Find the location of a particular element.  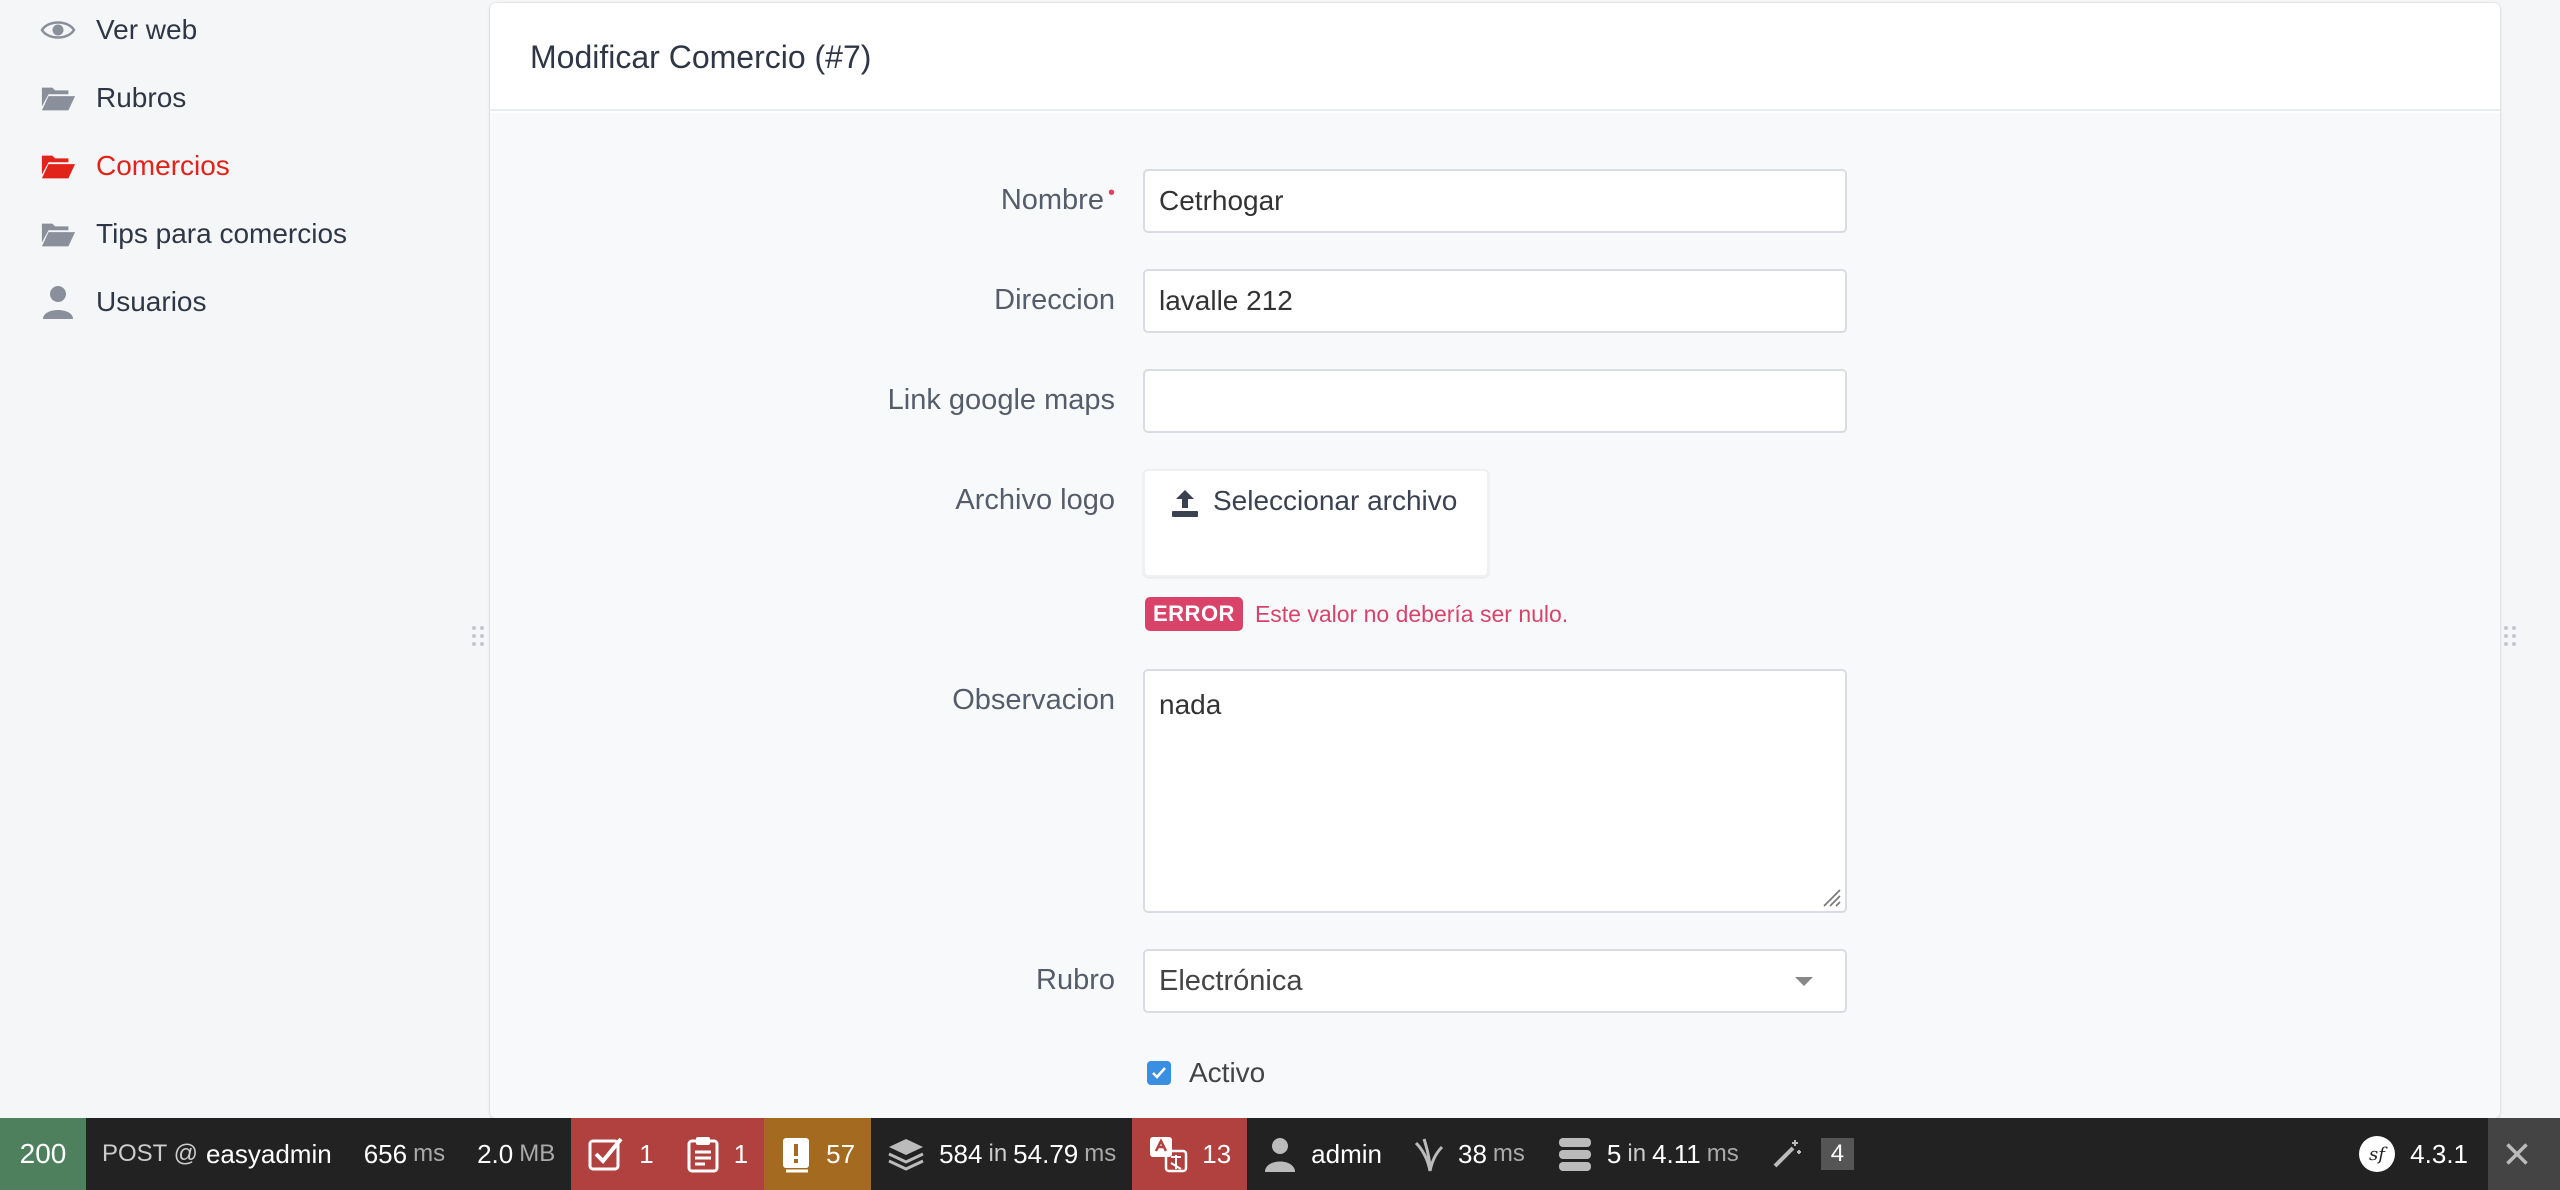

archivo-logo-label: Archivo logo is located at coordinates (1035, 500).